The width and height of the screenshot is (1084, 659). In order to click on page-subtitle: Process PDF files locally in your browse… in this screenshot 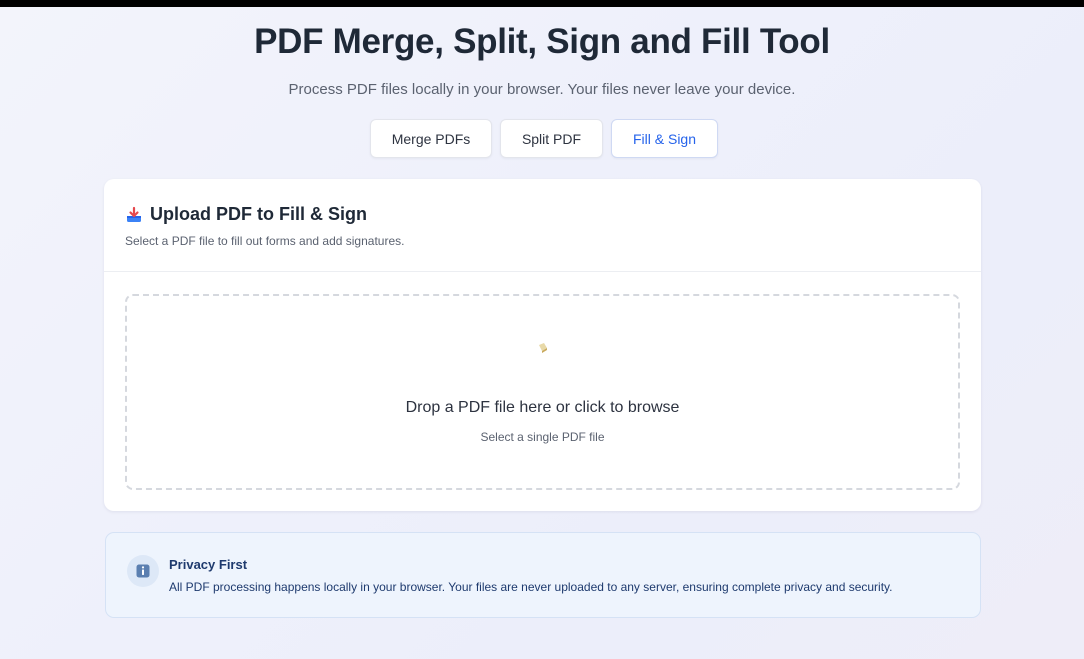, I will do `click(542, 89)`.